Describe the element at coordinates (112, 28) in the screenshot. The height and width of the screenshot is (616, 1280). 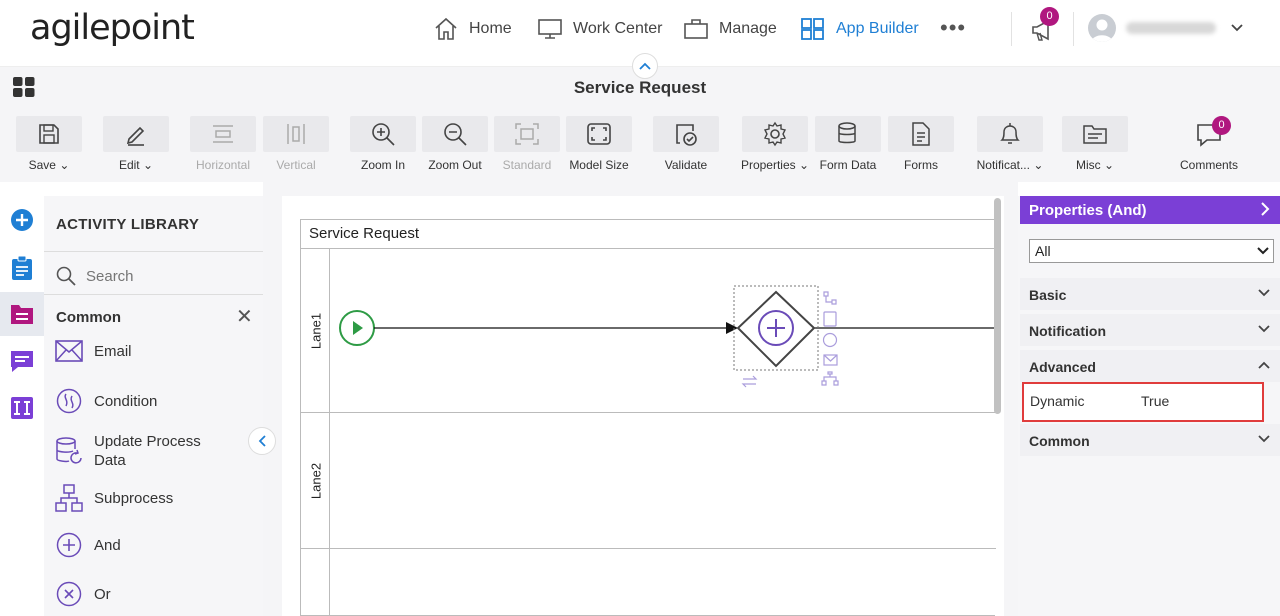
I see `agilepoint-logo: agilepoint` at that location.